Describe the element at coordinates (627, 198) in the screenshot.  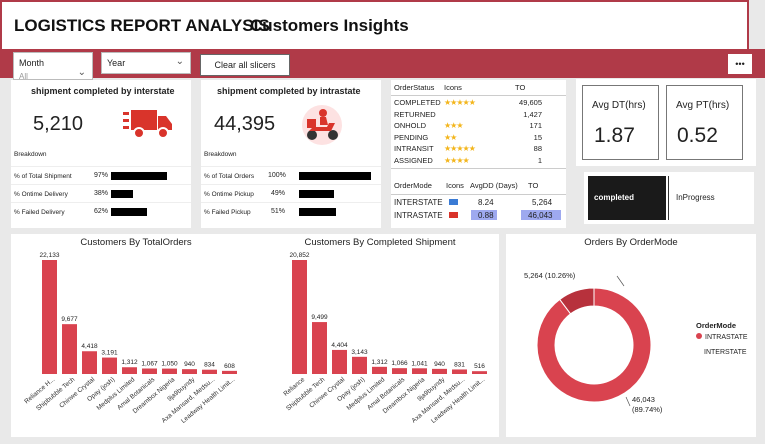
I see `completed-toggle-button: completed` at that location.